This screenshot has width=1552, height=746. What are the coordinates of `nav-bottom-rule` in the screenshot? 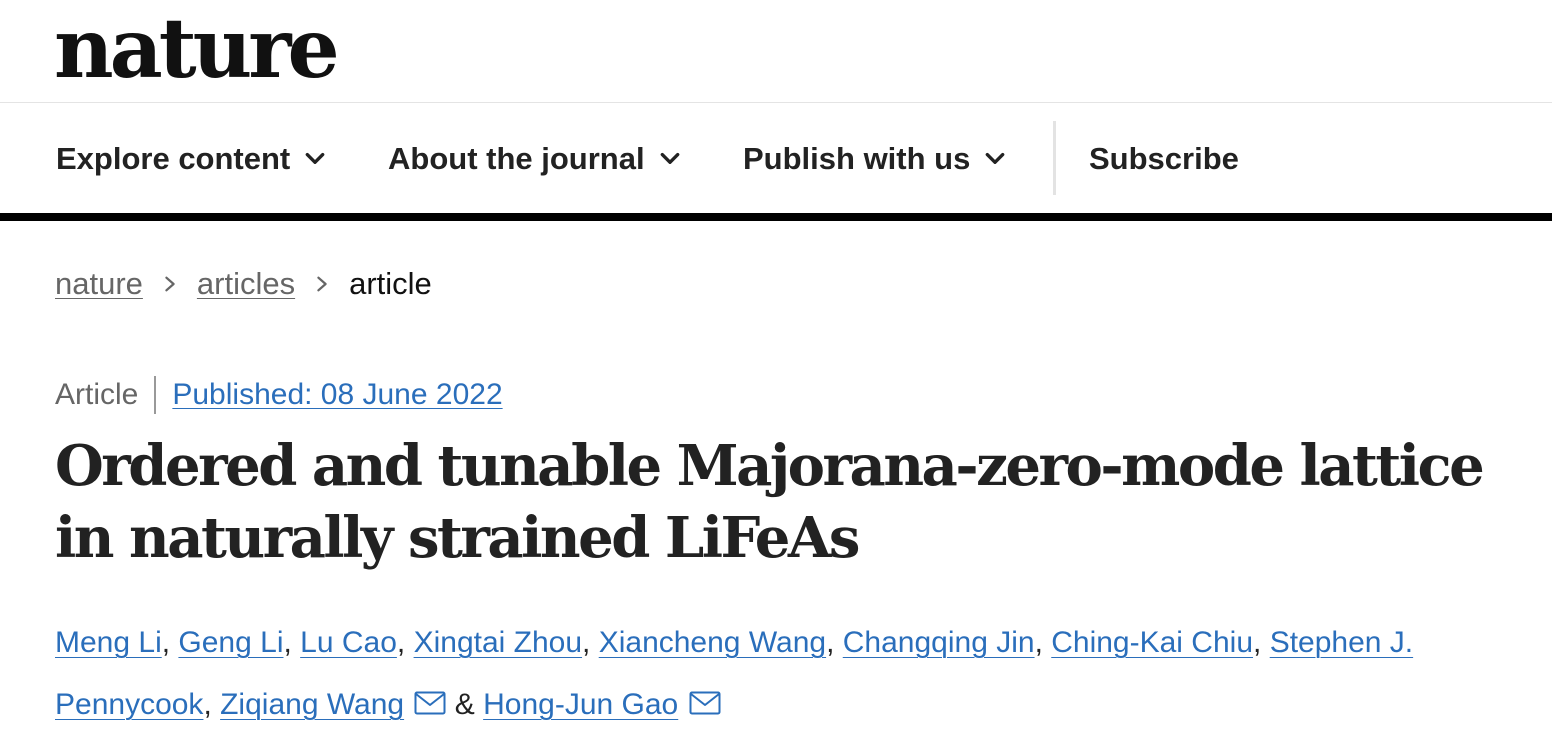 It's located at (776, 217).